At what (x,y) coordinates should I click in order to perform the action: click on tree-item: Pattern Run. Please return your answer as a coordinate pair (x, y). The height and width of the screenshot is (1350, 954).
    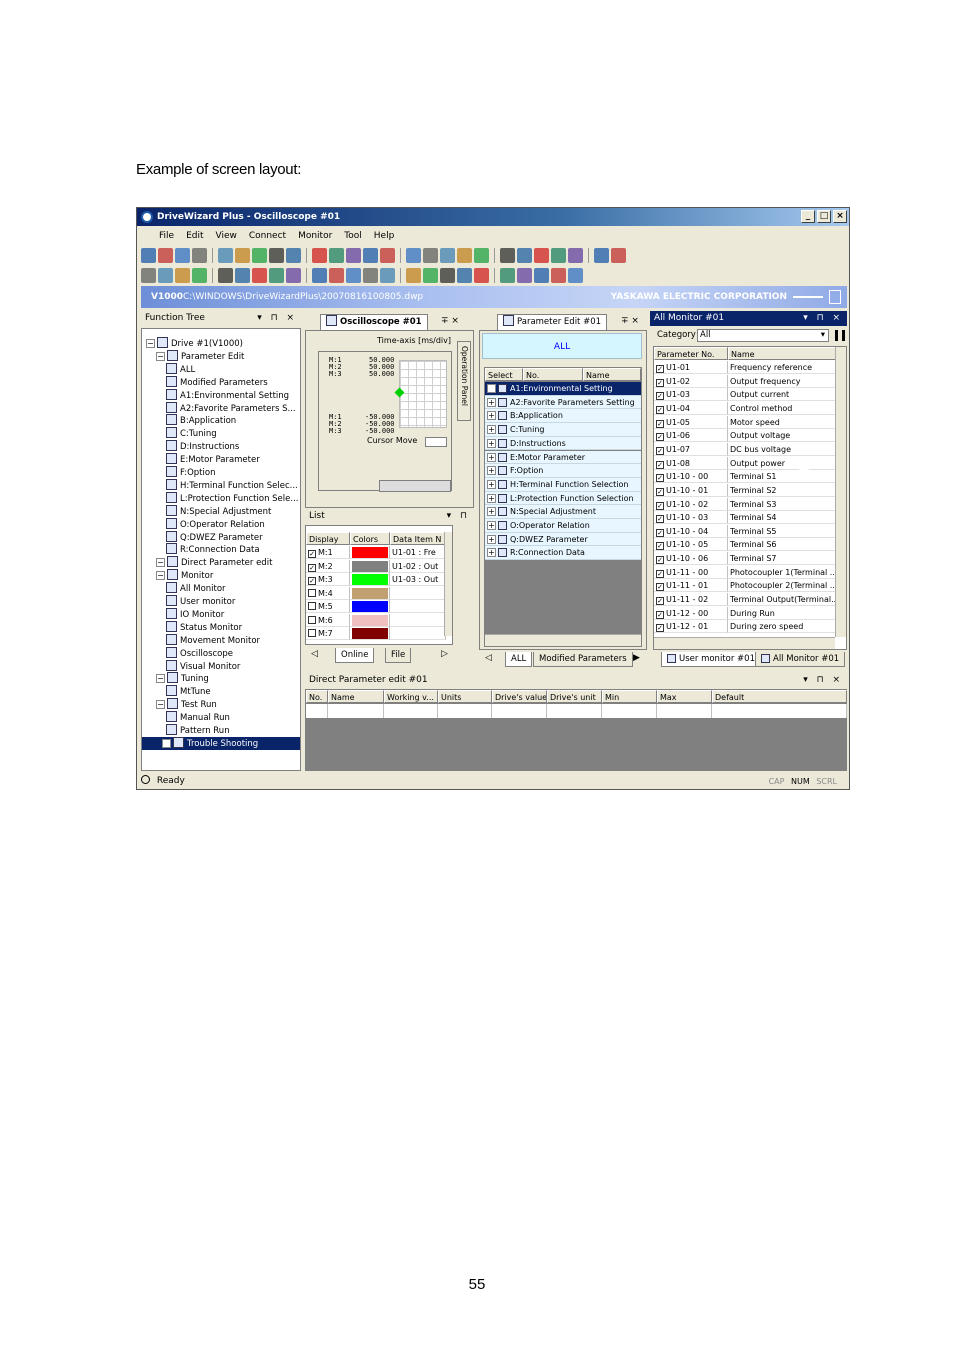
    Looking at the image, I should click on (198, 730).